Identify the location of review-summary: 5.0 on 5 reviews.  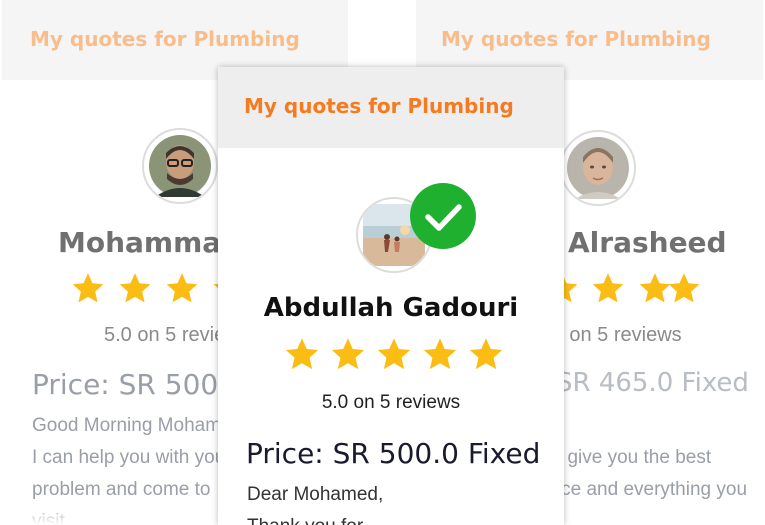
(391, 402).